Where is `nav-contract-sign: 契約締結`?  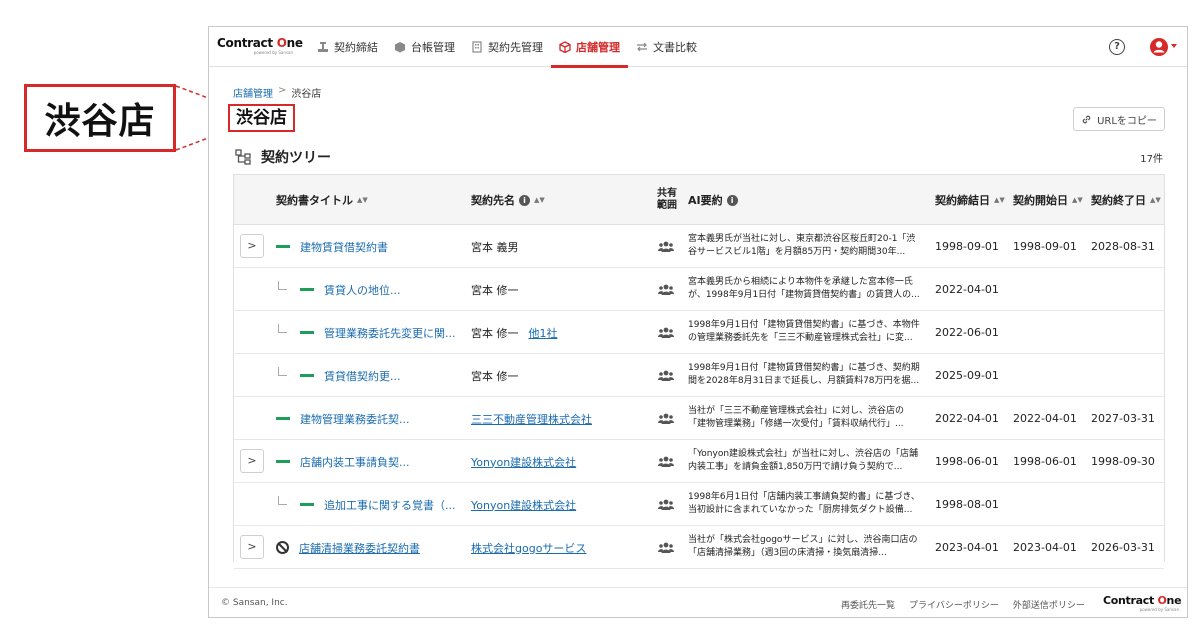 nav-contract-sign: 契約締結 is located at coordinates (347, 47).